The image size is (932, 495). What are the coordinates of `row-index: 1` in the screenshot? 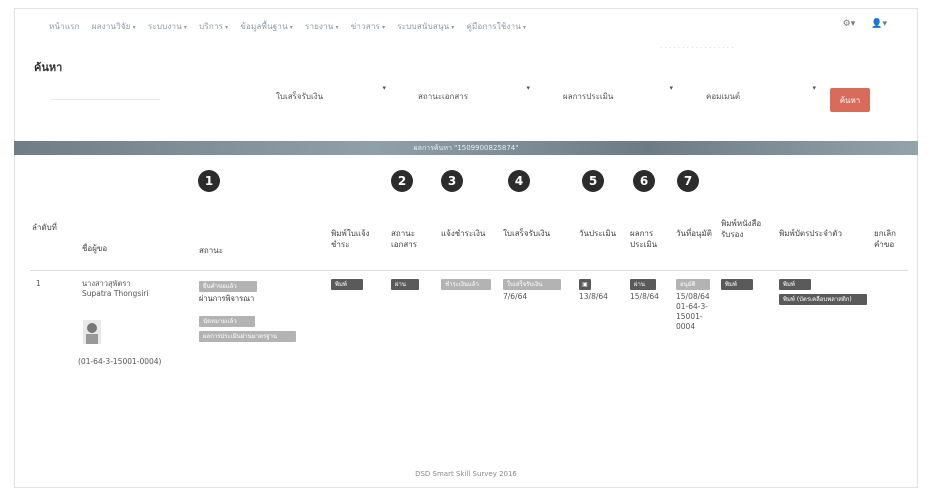 It's located at (38, 283).